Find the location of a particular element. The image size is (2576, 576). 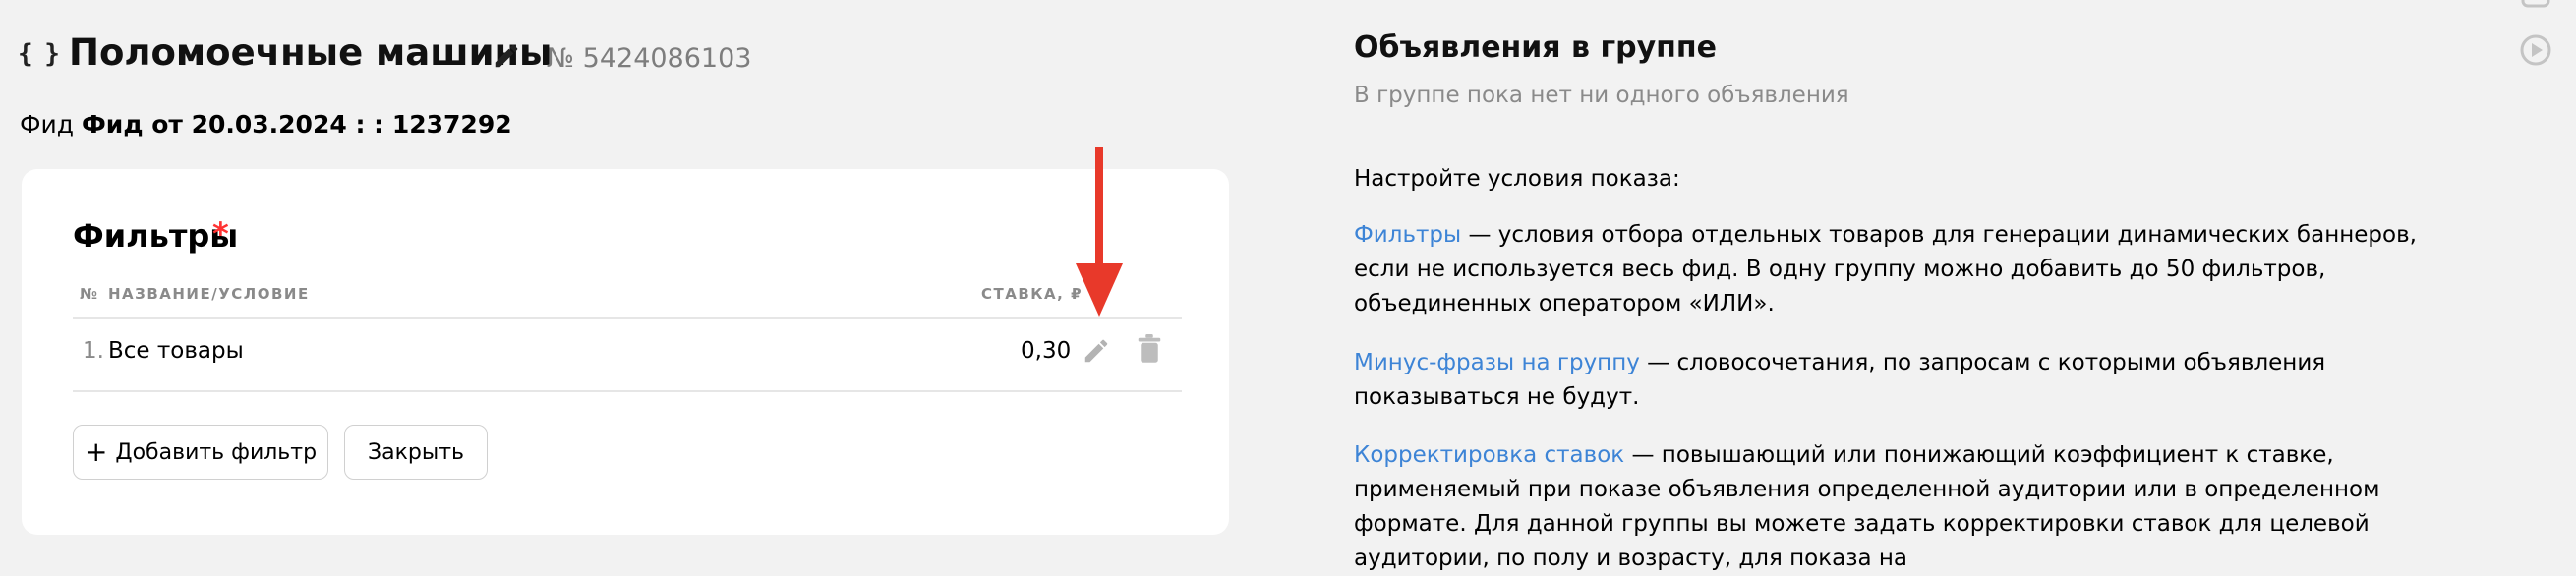

filters-link: Фильтры is located at coordinates (1407, 235).